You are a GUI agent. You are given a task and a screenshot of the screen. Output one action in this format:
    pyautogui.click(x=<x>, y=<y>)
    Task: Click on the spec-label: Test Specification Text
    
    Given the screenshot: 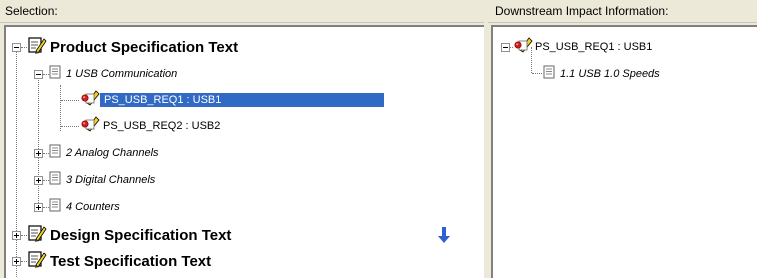 What is the action you would take?
    pyautogui.click(x=131, y=261)
    